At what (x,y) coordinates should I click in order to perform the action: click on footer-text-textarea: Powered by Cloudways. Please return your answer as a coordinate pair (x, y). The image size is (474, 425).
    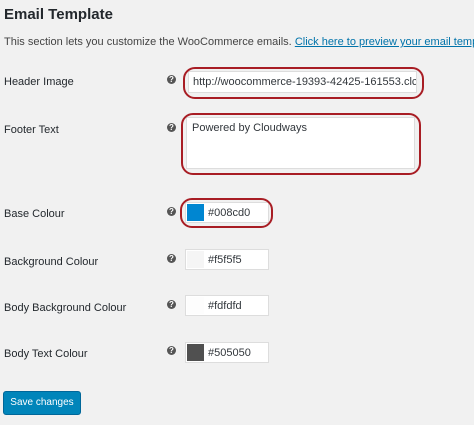
    Looking at the image, I should click on (300, 143).